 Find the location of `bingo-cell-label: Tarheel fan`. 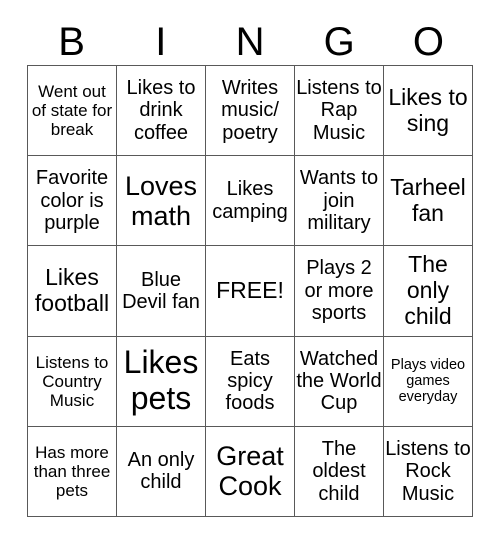

bingo-cell-label: Tarheel fan is located at coordinates (428, 200).